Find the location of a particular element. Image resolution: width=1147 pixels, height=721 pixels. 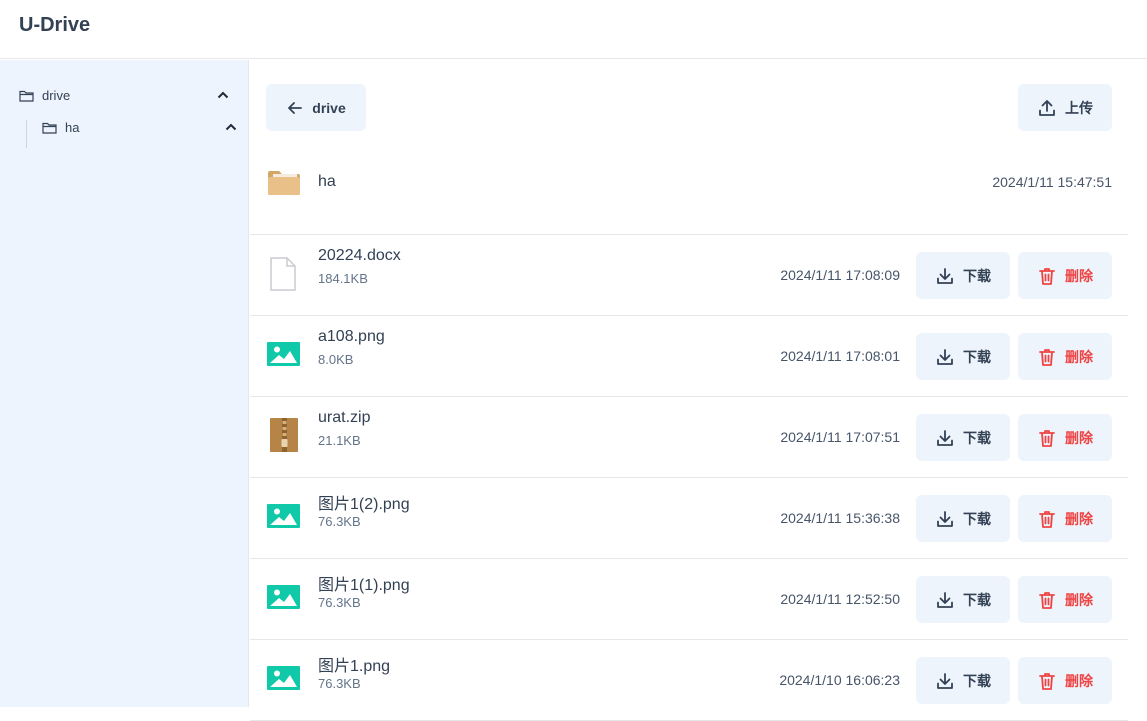

back-button: drive is located at coordinates (316, 107).